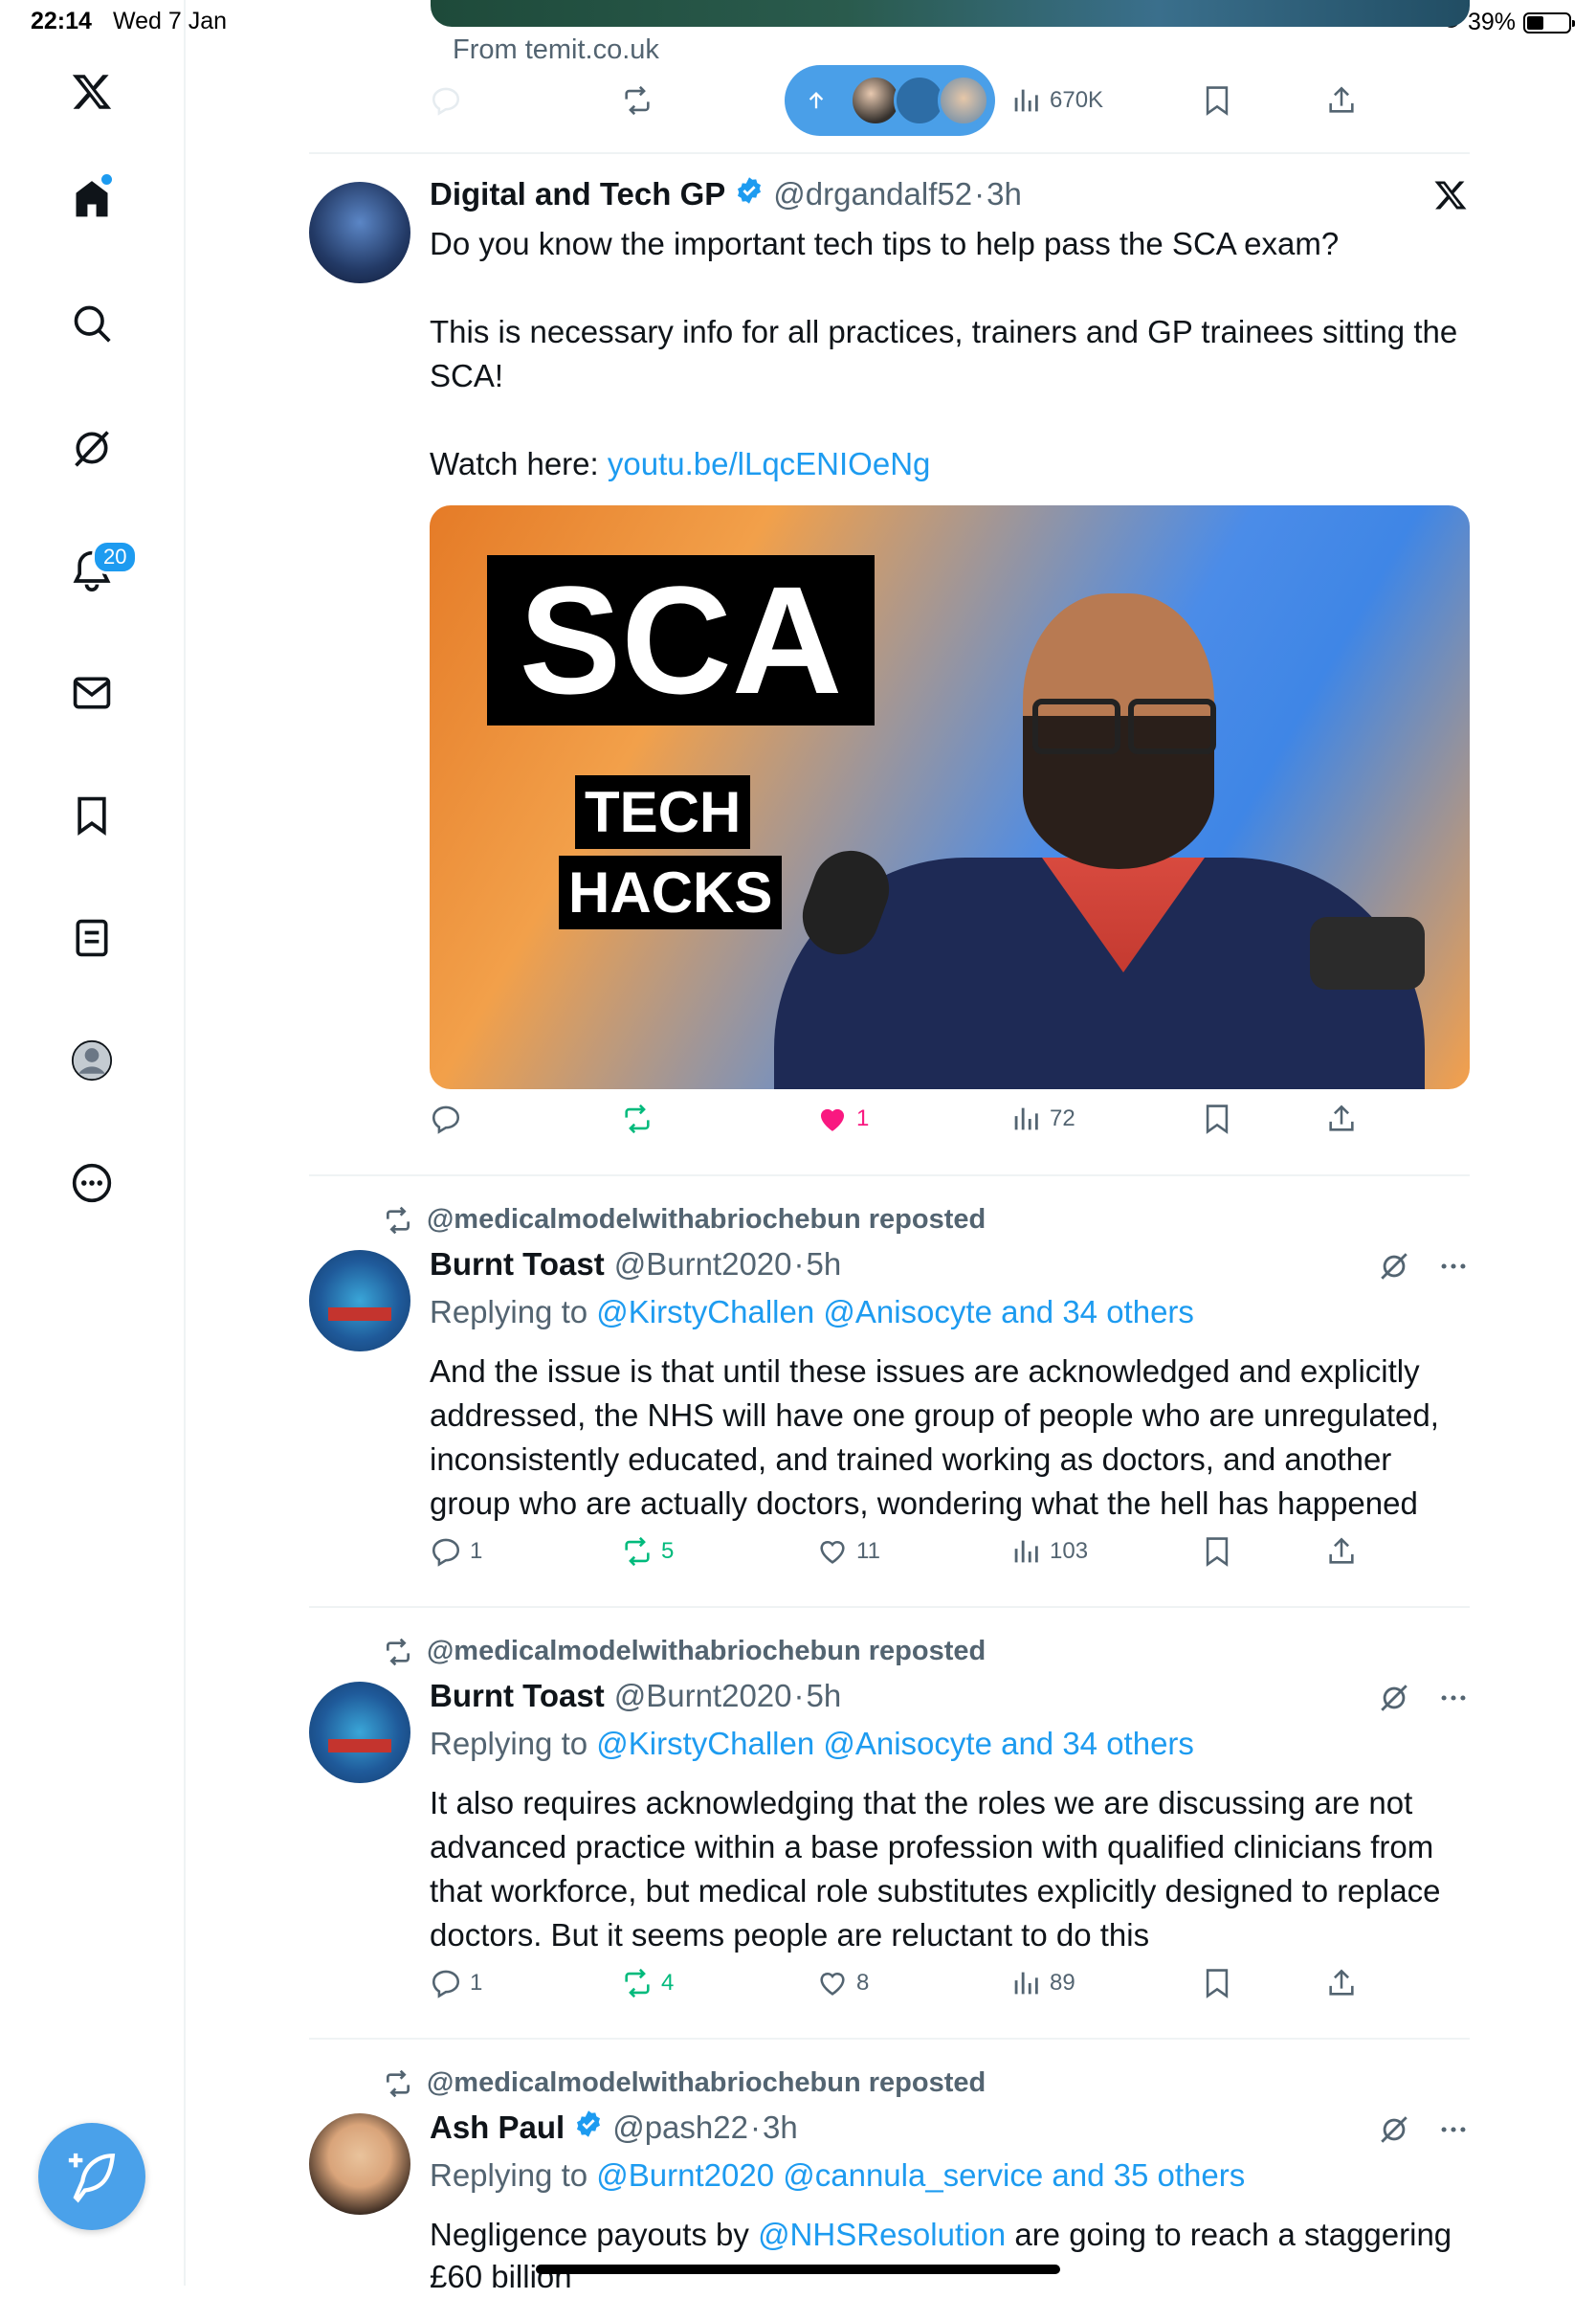 This screenshot has width=1596, height=2299. What do you see at coordinates (671, 892) in the screenshot?
I see `thumbnail-tag-2: HACKS` at bounding box center [671, 892].